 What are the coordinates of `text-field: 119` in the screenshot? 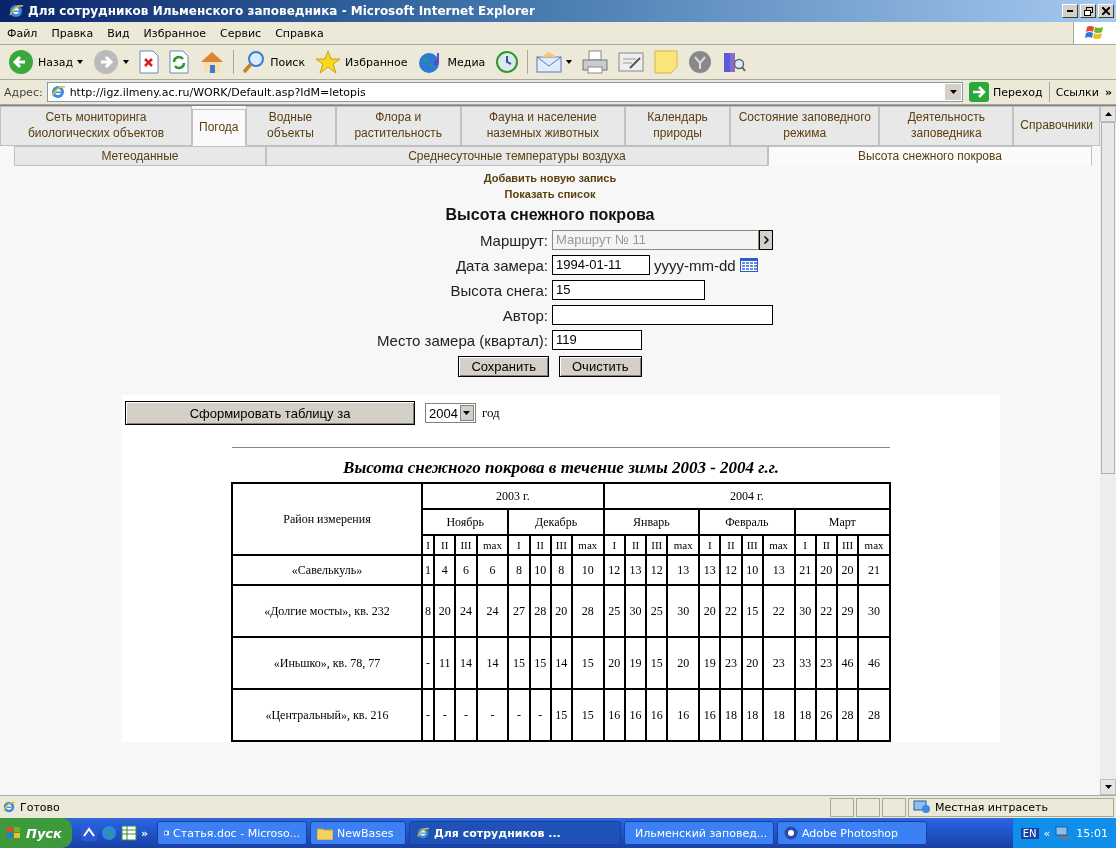 It's located at (597, 340).